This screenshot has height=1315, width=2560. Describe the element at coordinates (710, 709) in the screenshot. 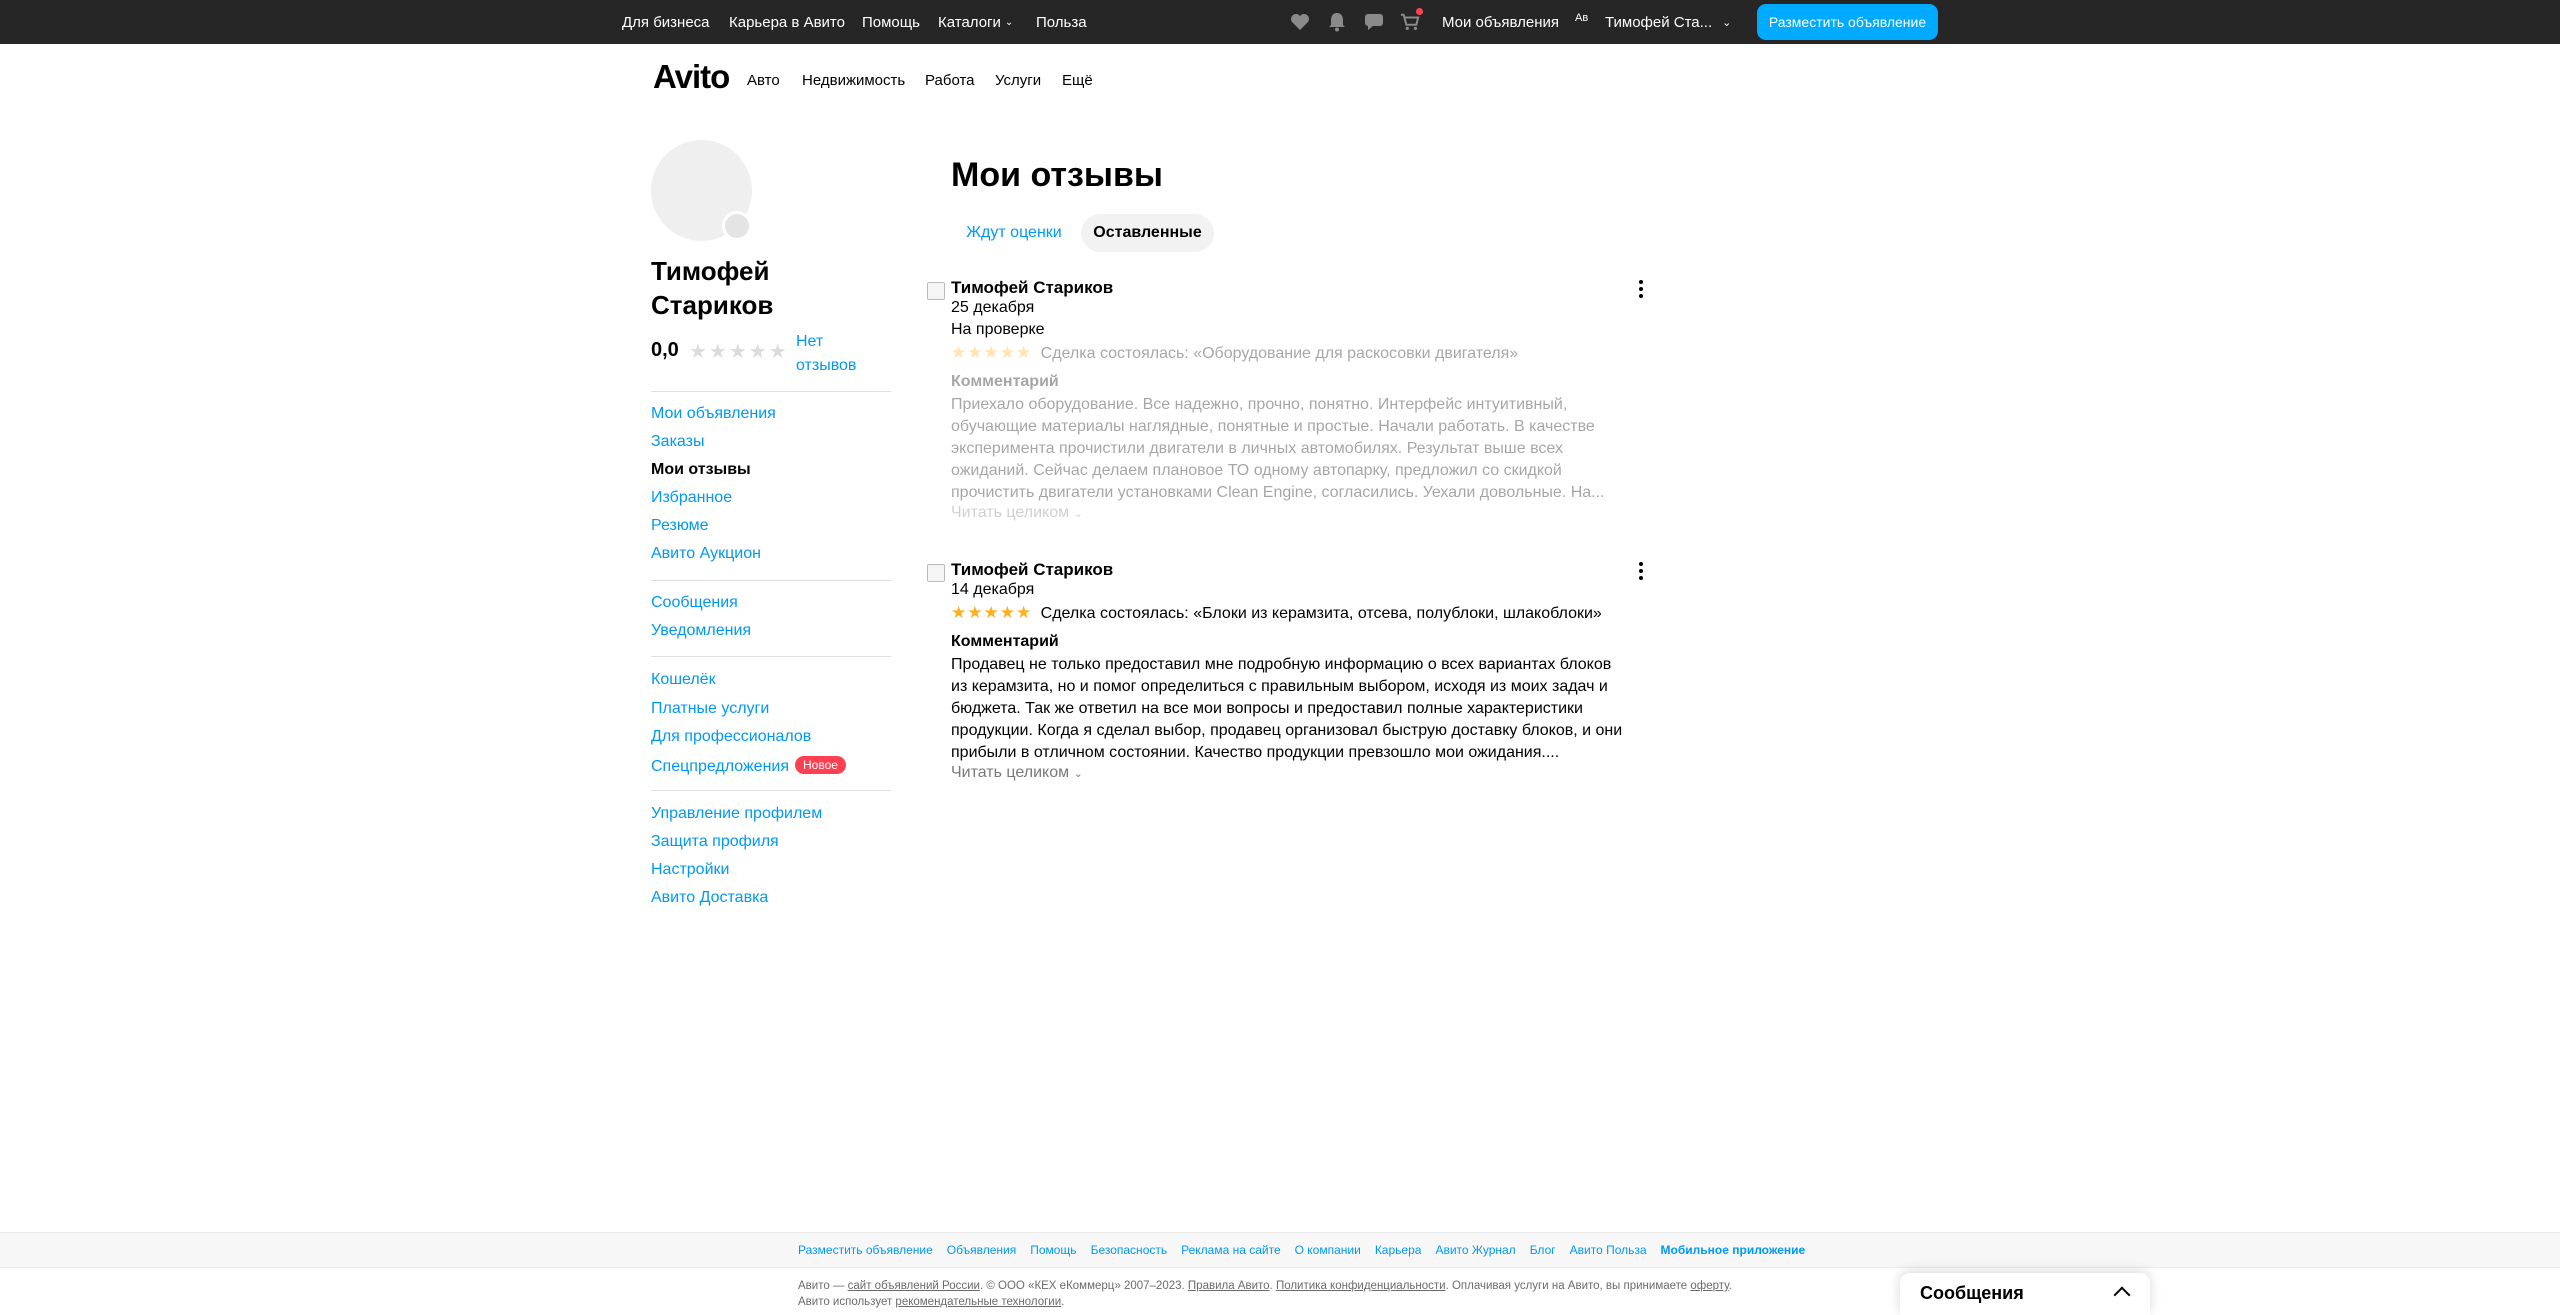

I see `sidebar-item-paid-services: Платные услуги` at that location.